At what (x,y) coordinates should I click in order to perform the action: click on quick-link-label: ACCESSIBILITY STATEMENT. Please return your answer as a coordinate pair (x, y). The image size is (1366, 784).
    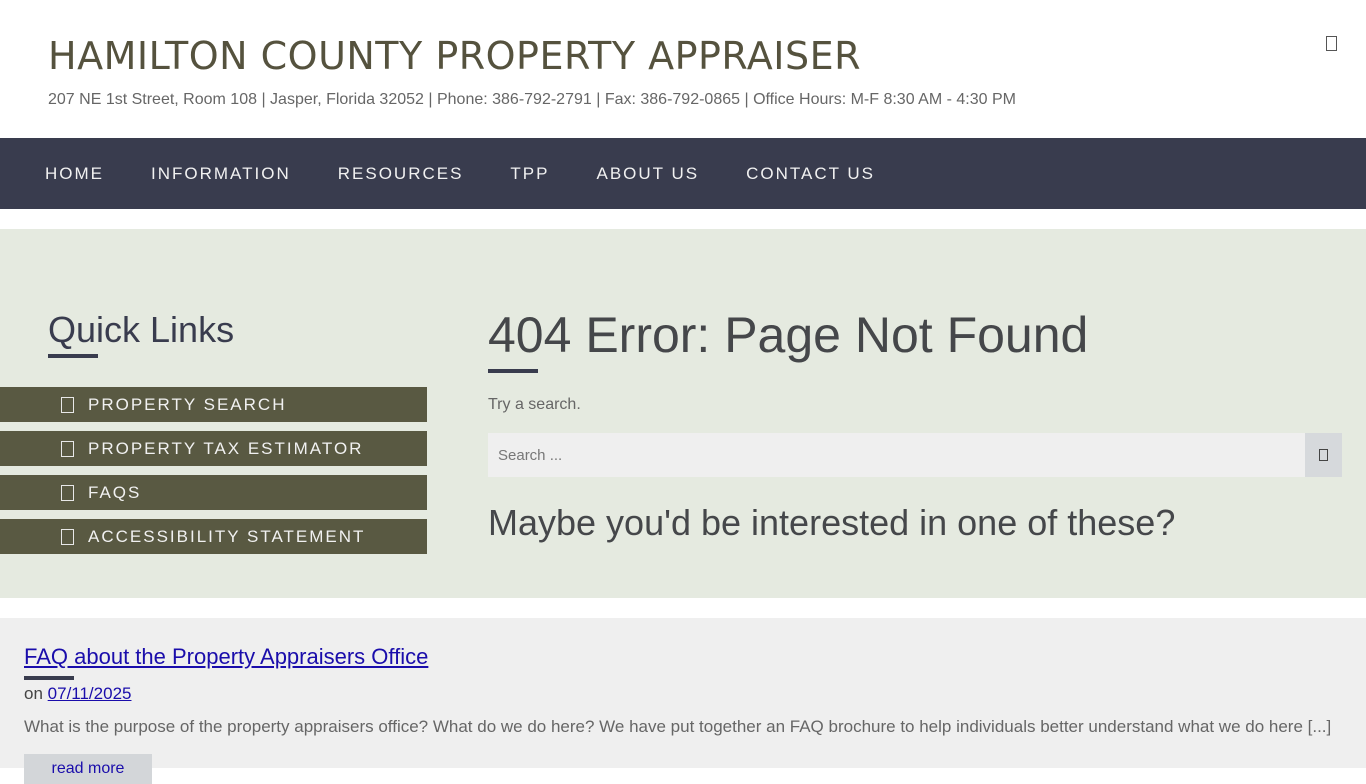
    Looking at the image, I should click on (227, 536).